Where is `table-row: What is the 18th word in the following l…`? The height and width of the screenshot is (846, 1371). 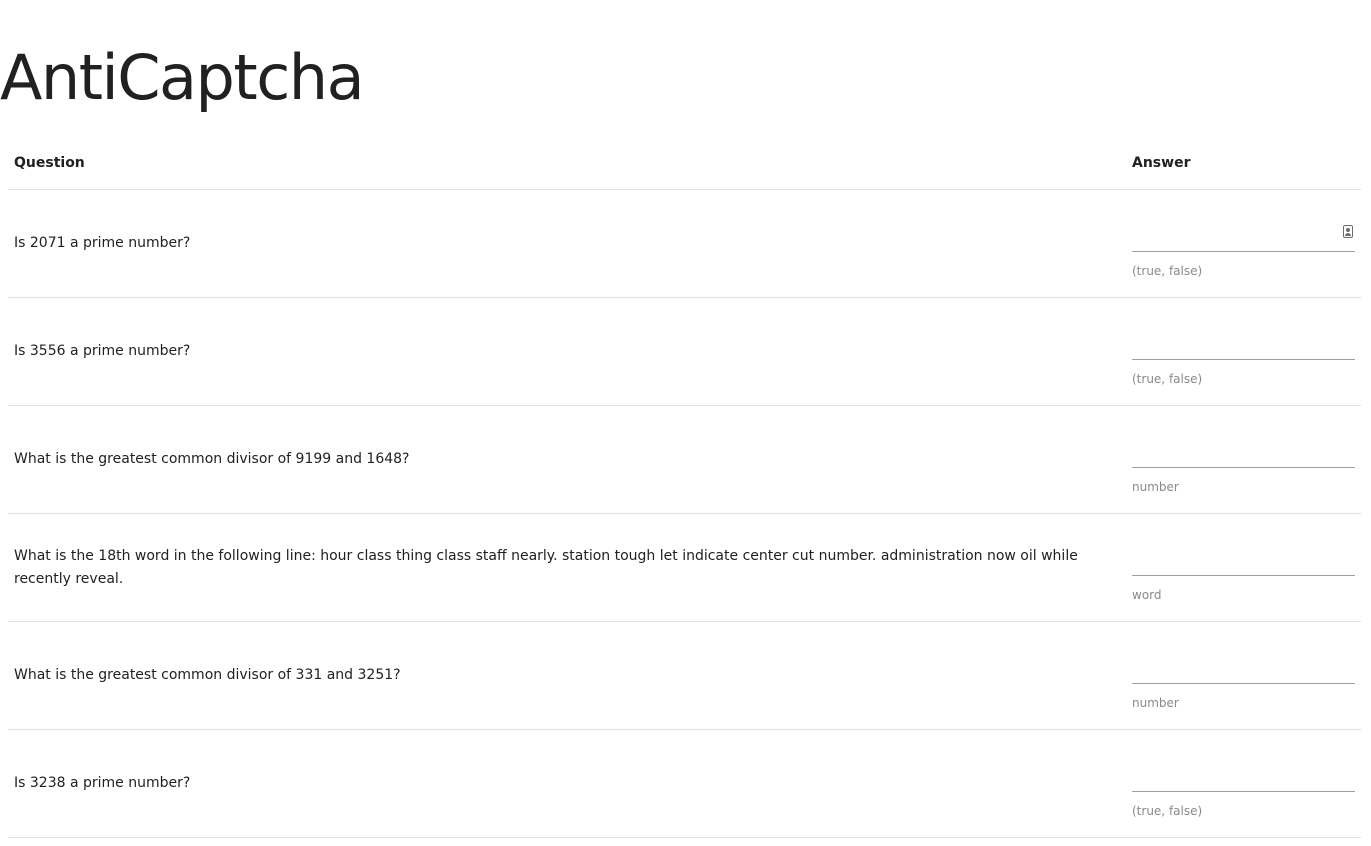
table-row: What is the 18th word in the following l… is located at coordinates (684, 567).